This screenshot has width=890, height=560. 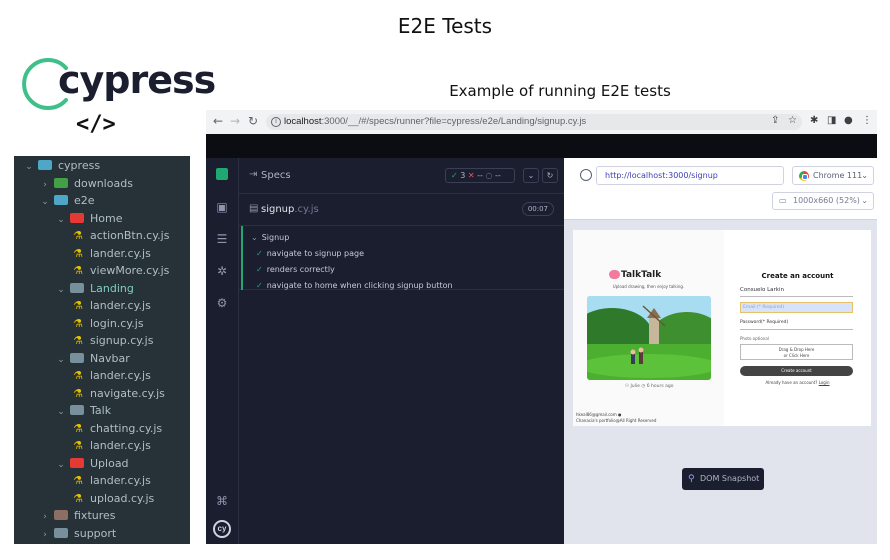 What do you see at coordinates (222, 303) in the screenshot?
I see `settings-gear-icon: ⚙` at bounding box center [222, 303].